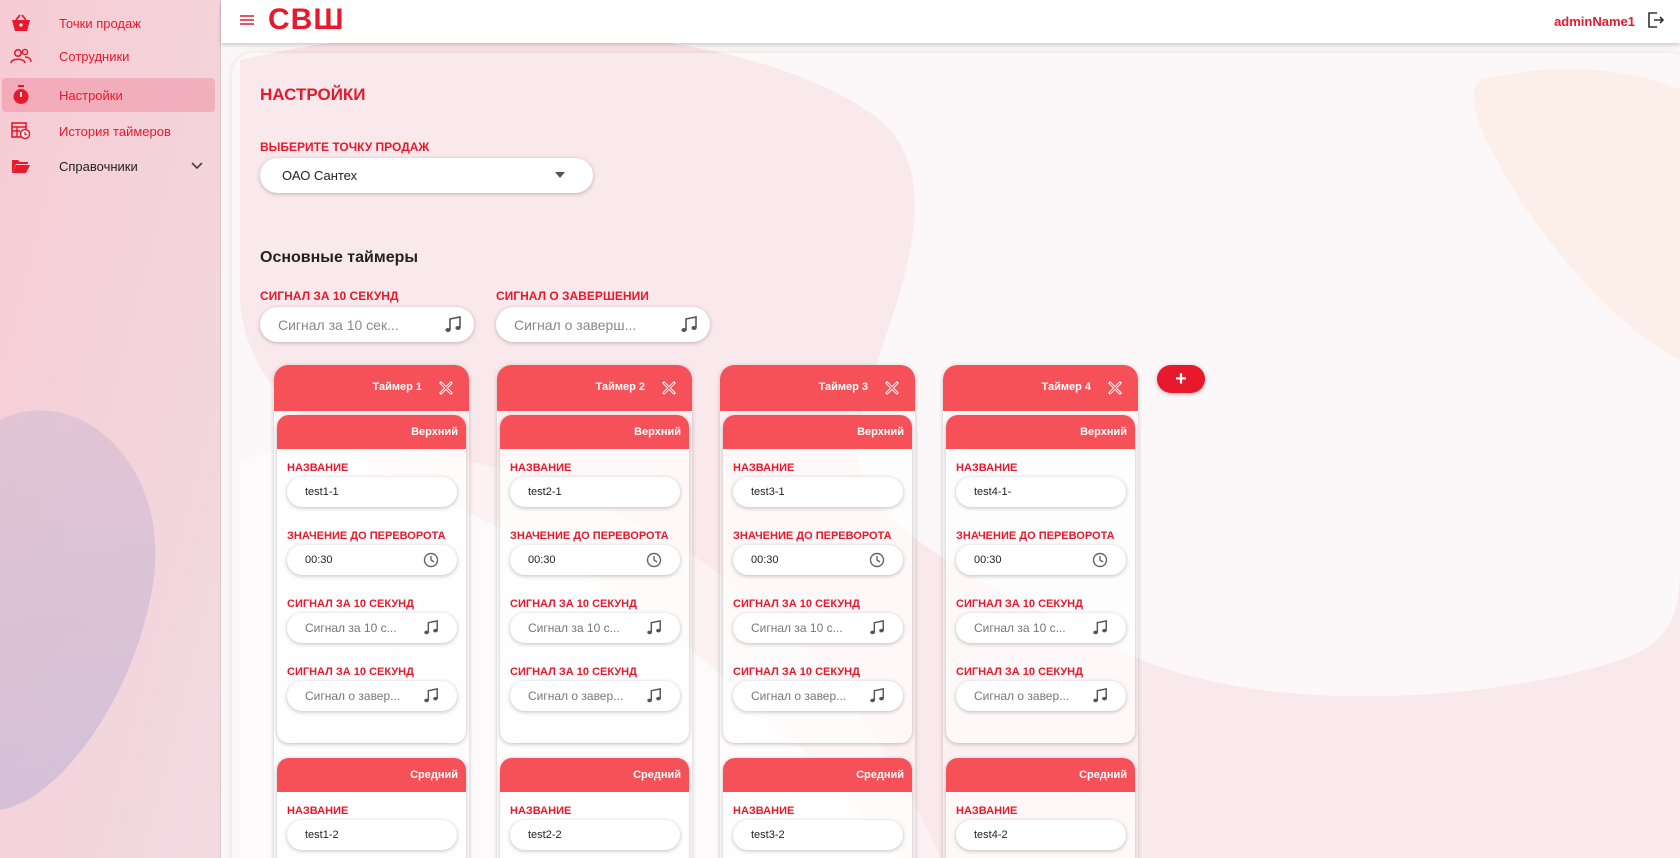 Image resolution: width=1680 pixels, height=858 pixels. I want to click on chevron-down-icon, so click(197, 165).